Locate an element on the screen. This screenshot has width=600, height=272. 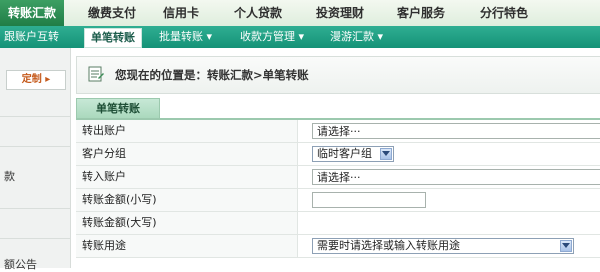
top-nav-item-investment: 投资理财 is located at coordinates (340, 13).